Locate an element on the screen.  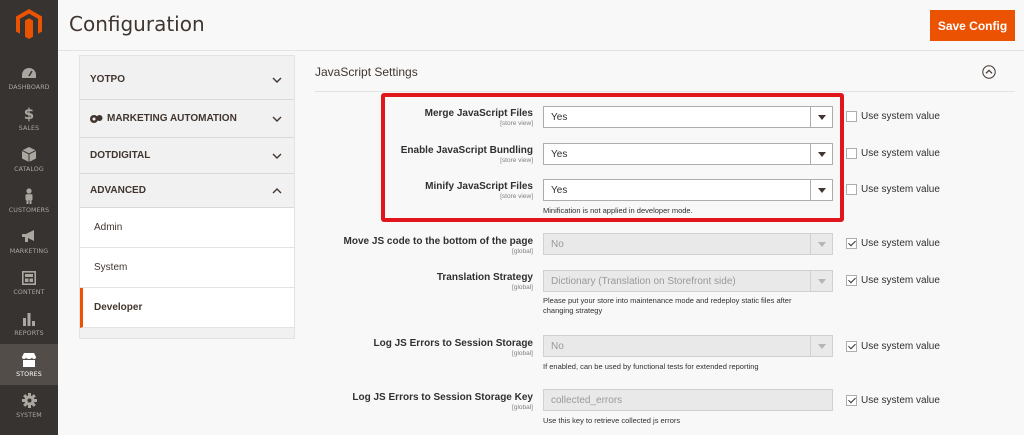
save-config-button: Save Config is located at coordinates (972, 25).